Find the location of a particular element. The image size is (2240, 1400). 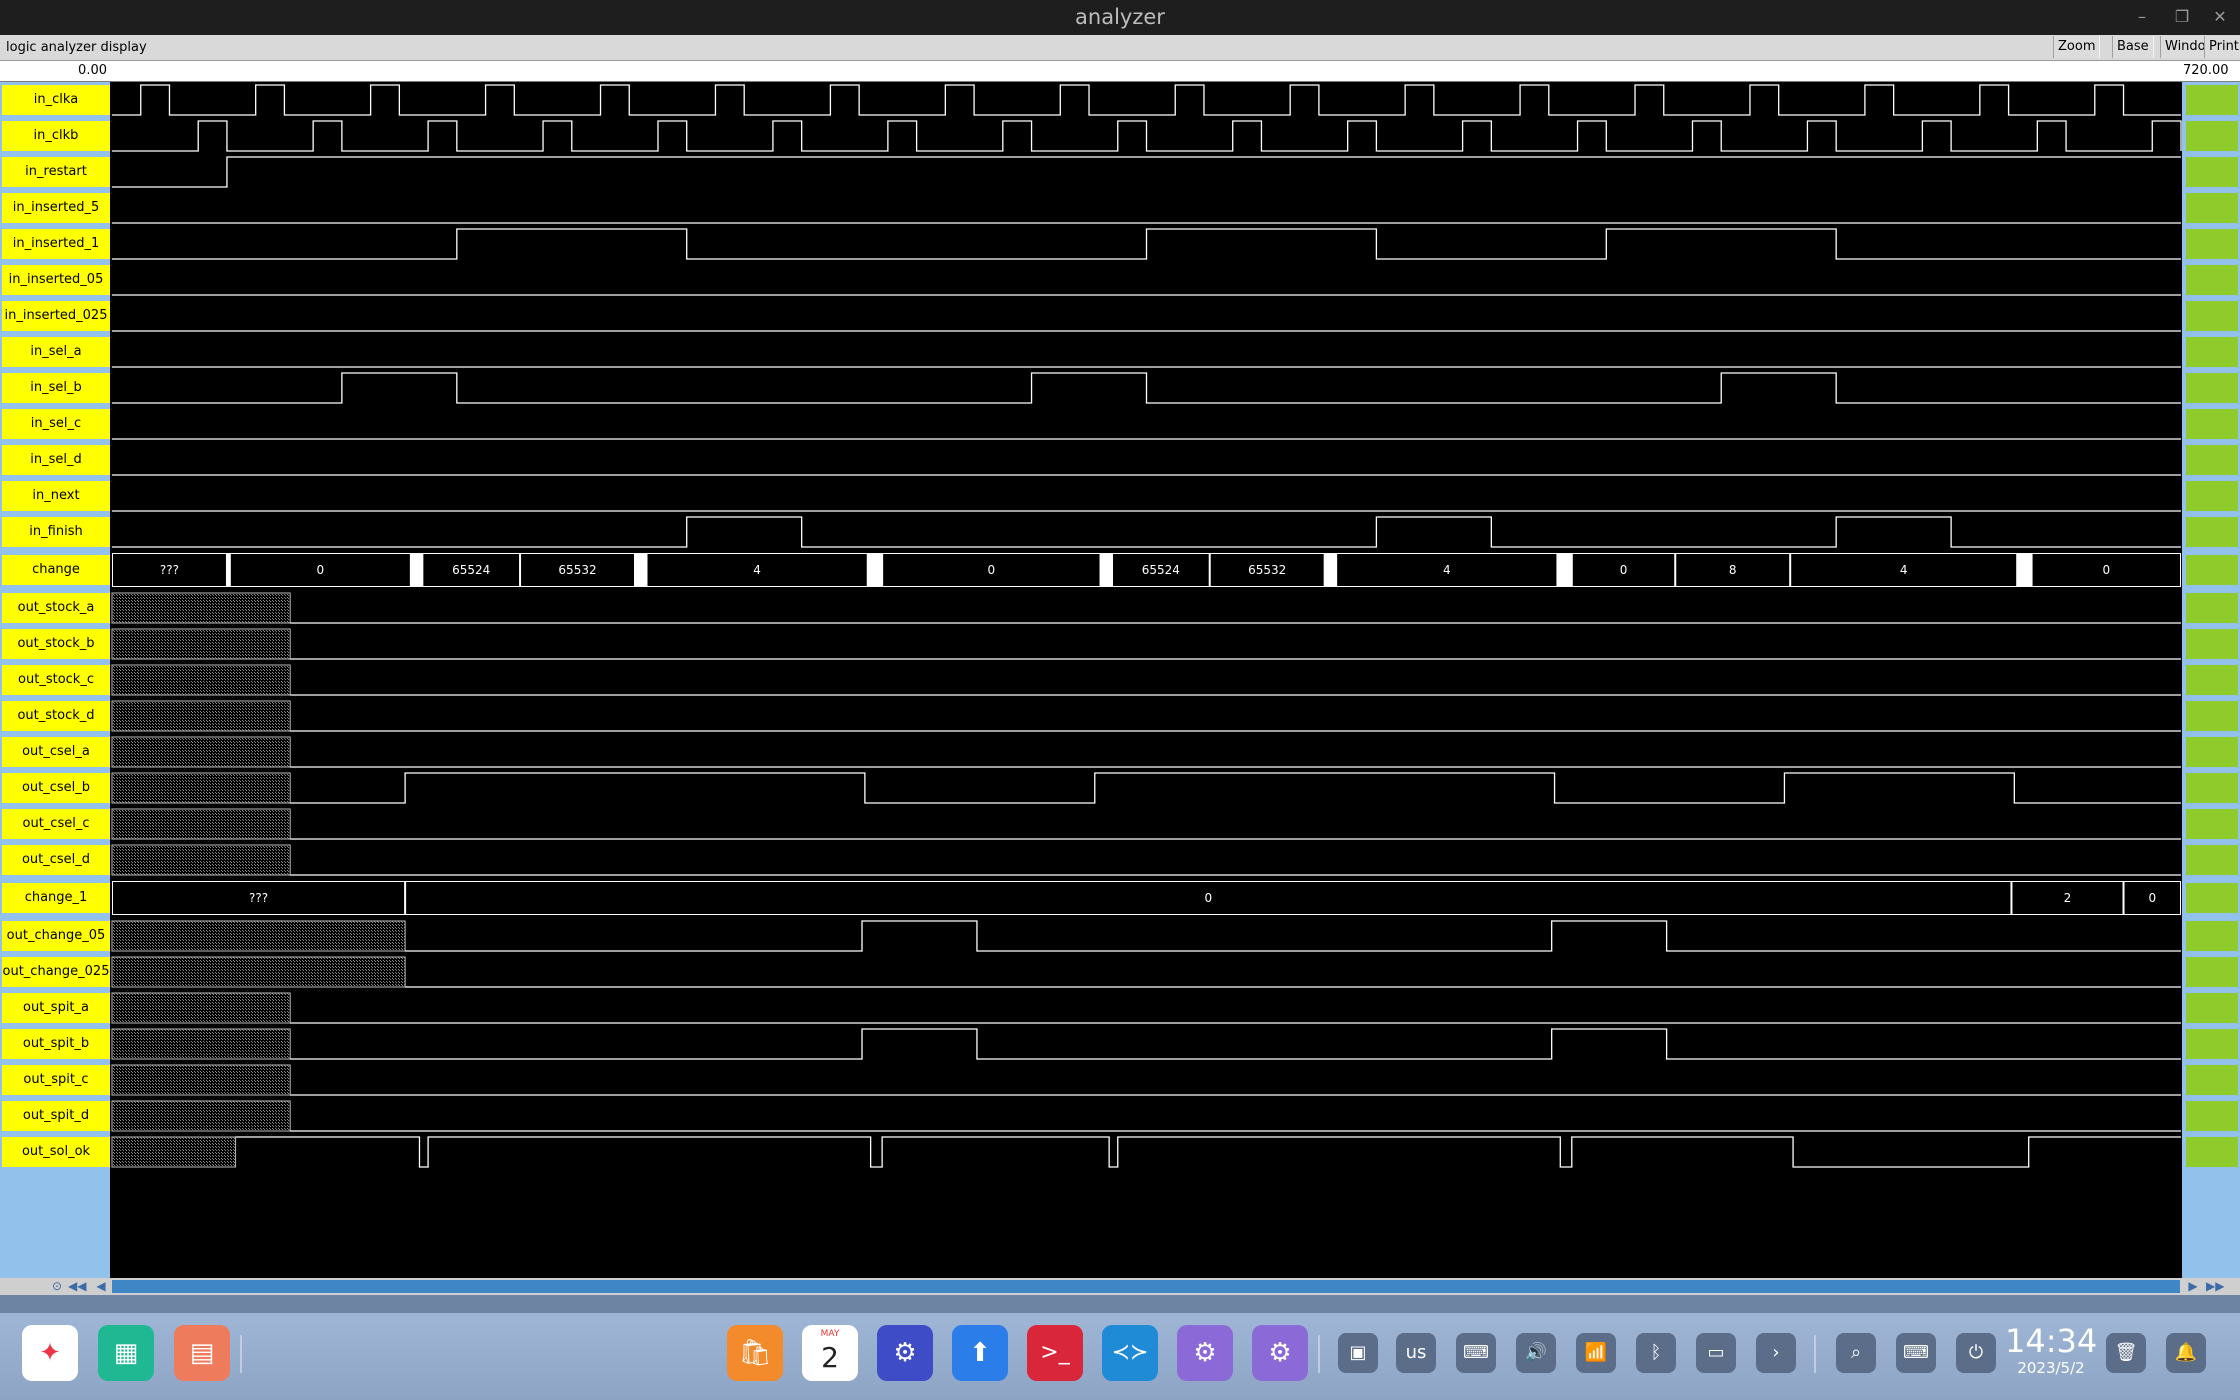

horizontal-scrollbar: ⊙ ◀◀ ◀ ▶ ▶▶ is located at coordinates (1120, 1286).